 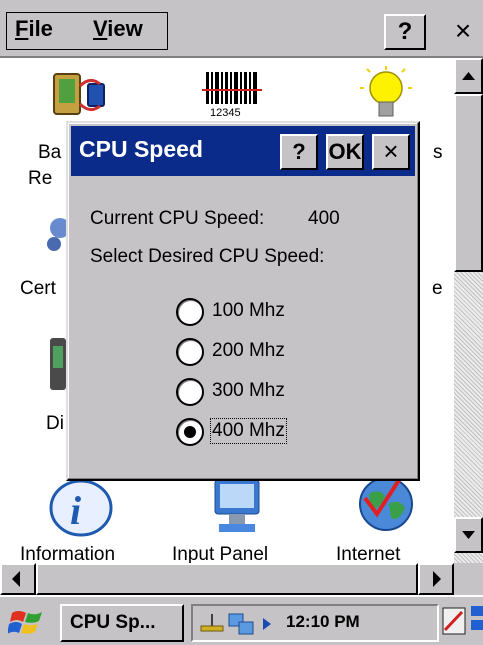 I want to click on battery-label-line2: Re, so click(x=40, y=178).